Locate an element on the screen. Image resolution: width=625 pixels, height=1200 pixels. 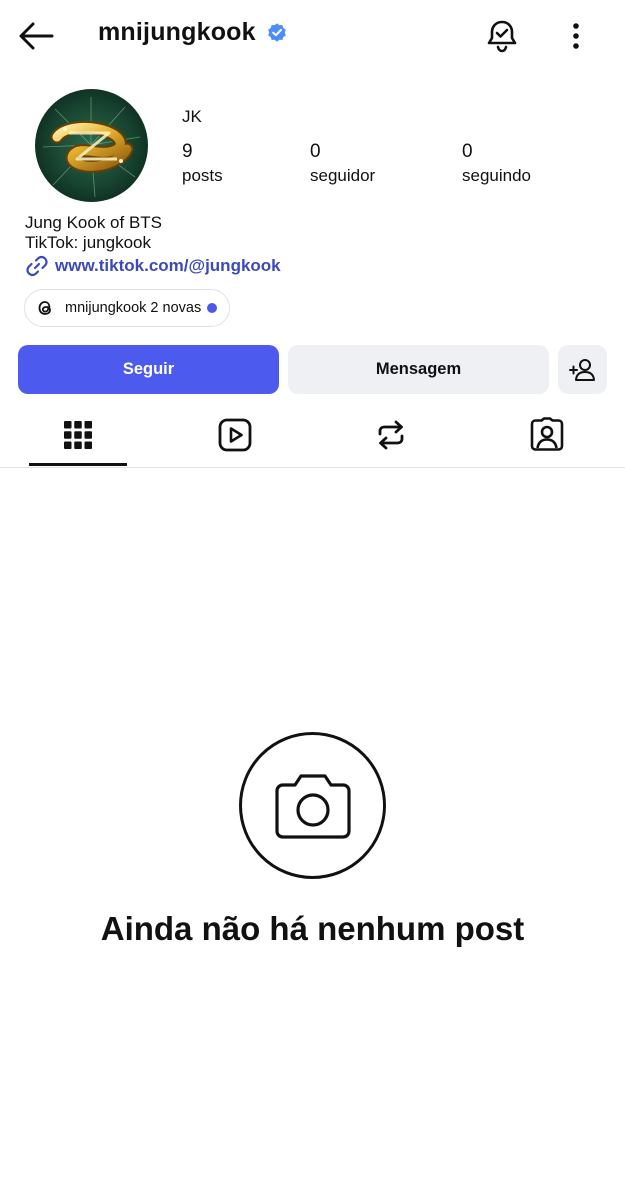
follow-button: Seguir is located at coordinates (148, 369).